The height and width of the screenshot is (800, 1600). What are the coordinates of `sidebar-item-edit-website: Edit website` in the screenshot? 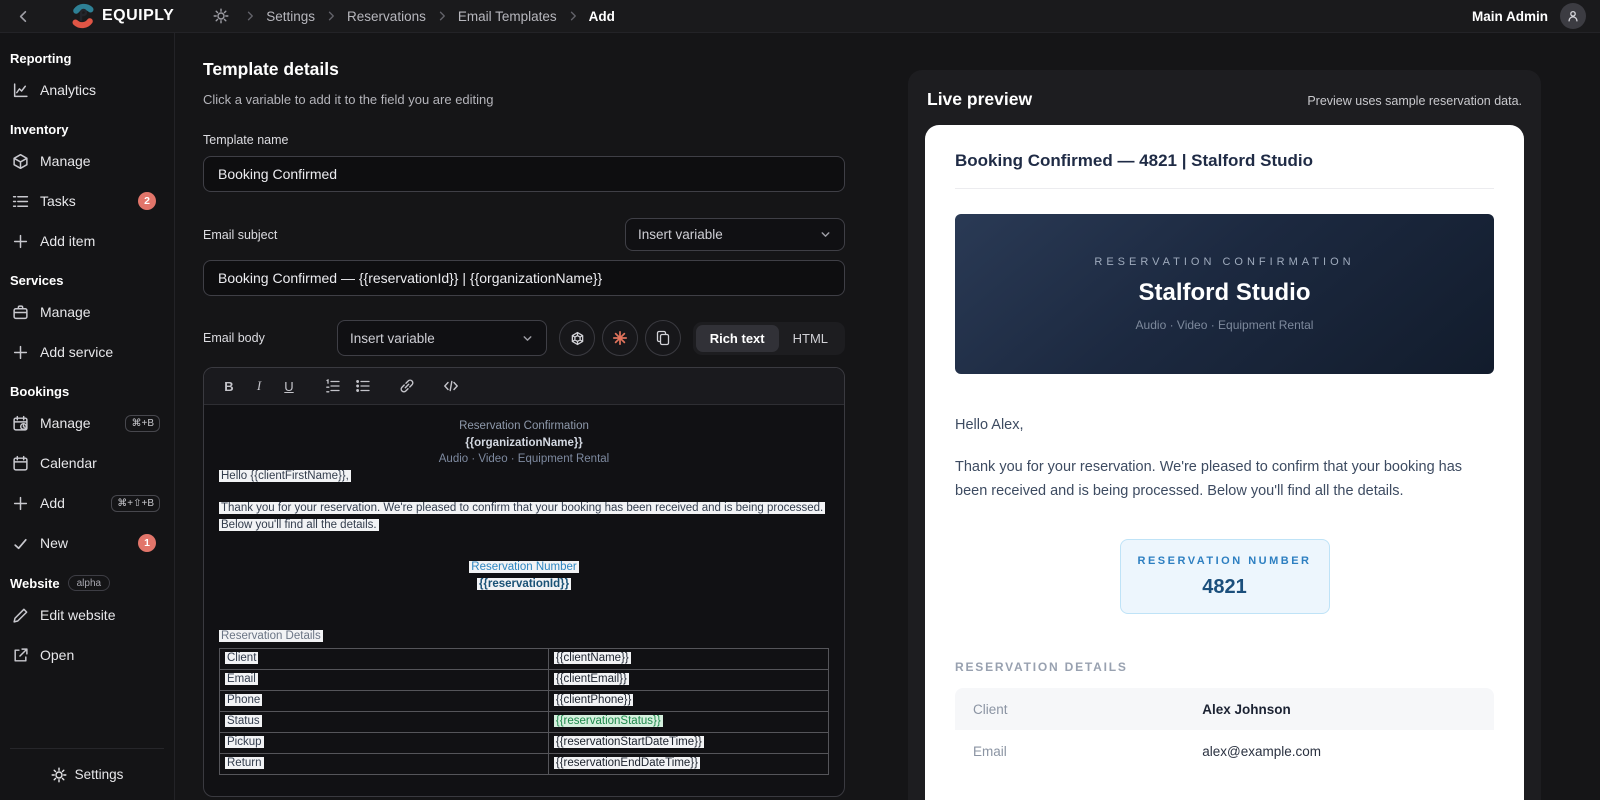 It's located at (87, 615).